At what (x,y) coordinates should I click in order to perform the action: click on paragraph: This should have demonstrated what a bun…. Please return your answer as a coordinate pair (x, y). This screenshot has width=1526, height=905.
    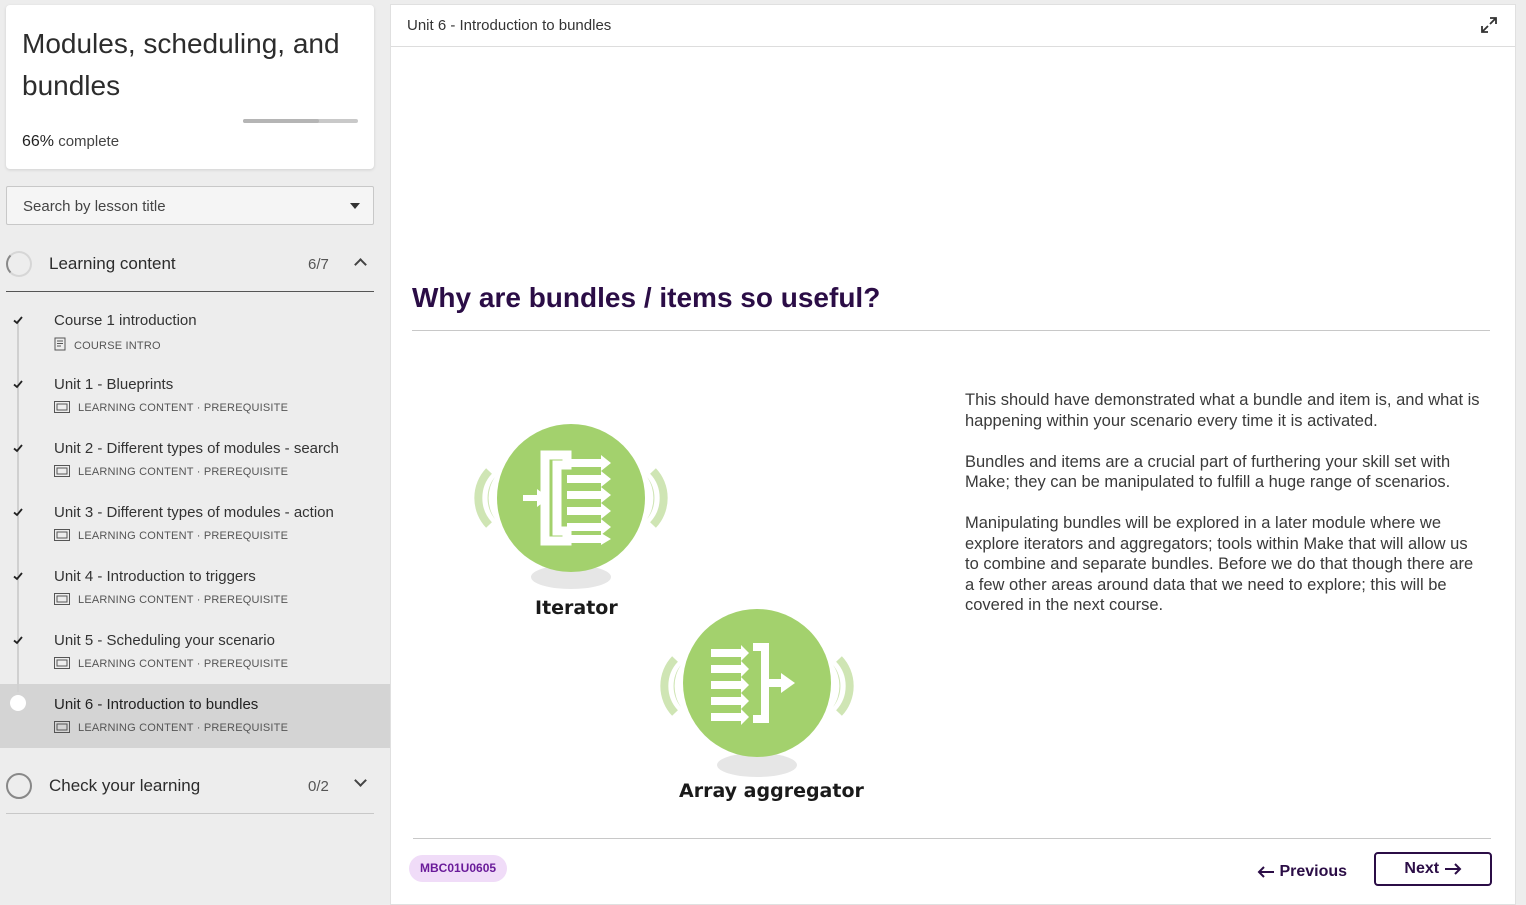
    Looking at the image, I should click on (1222, 410).